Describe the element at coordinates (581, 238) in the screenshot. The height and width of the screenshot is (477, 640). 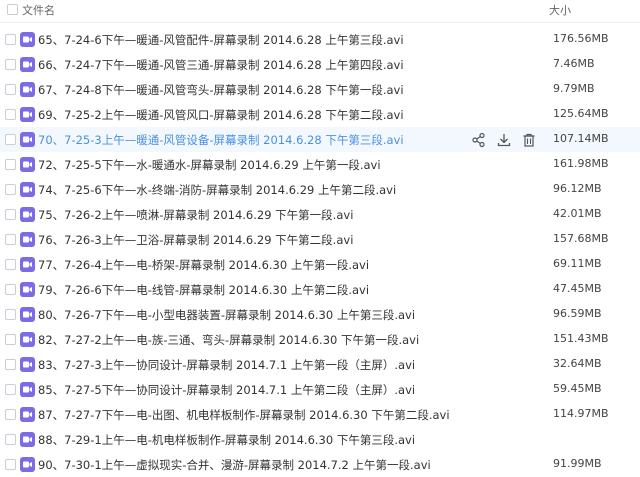
I see `file-size: 157.68MB` at that location.